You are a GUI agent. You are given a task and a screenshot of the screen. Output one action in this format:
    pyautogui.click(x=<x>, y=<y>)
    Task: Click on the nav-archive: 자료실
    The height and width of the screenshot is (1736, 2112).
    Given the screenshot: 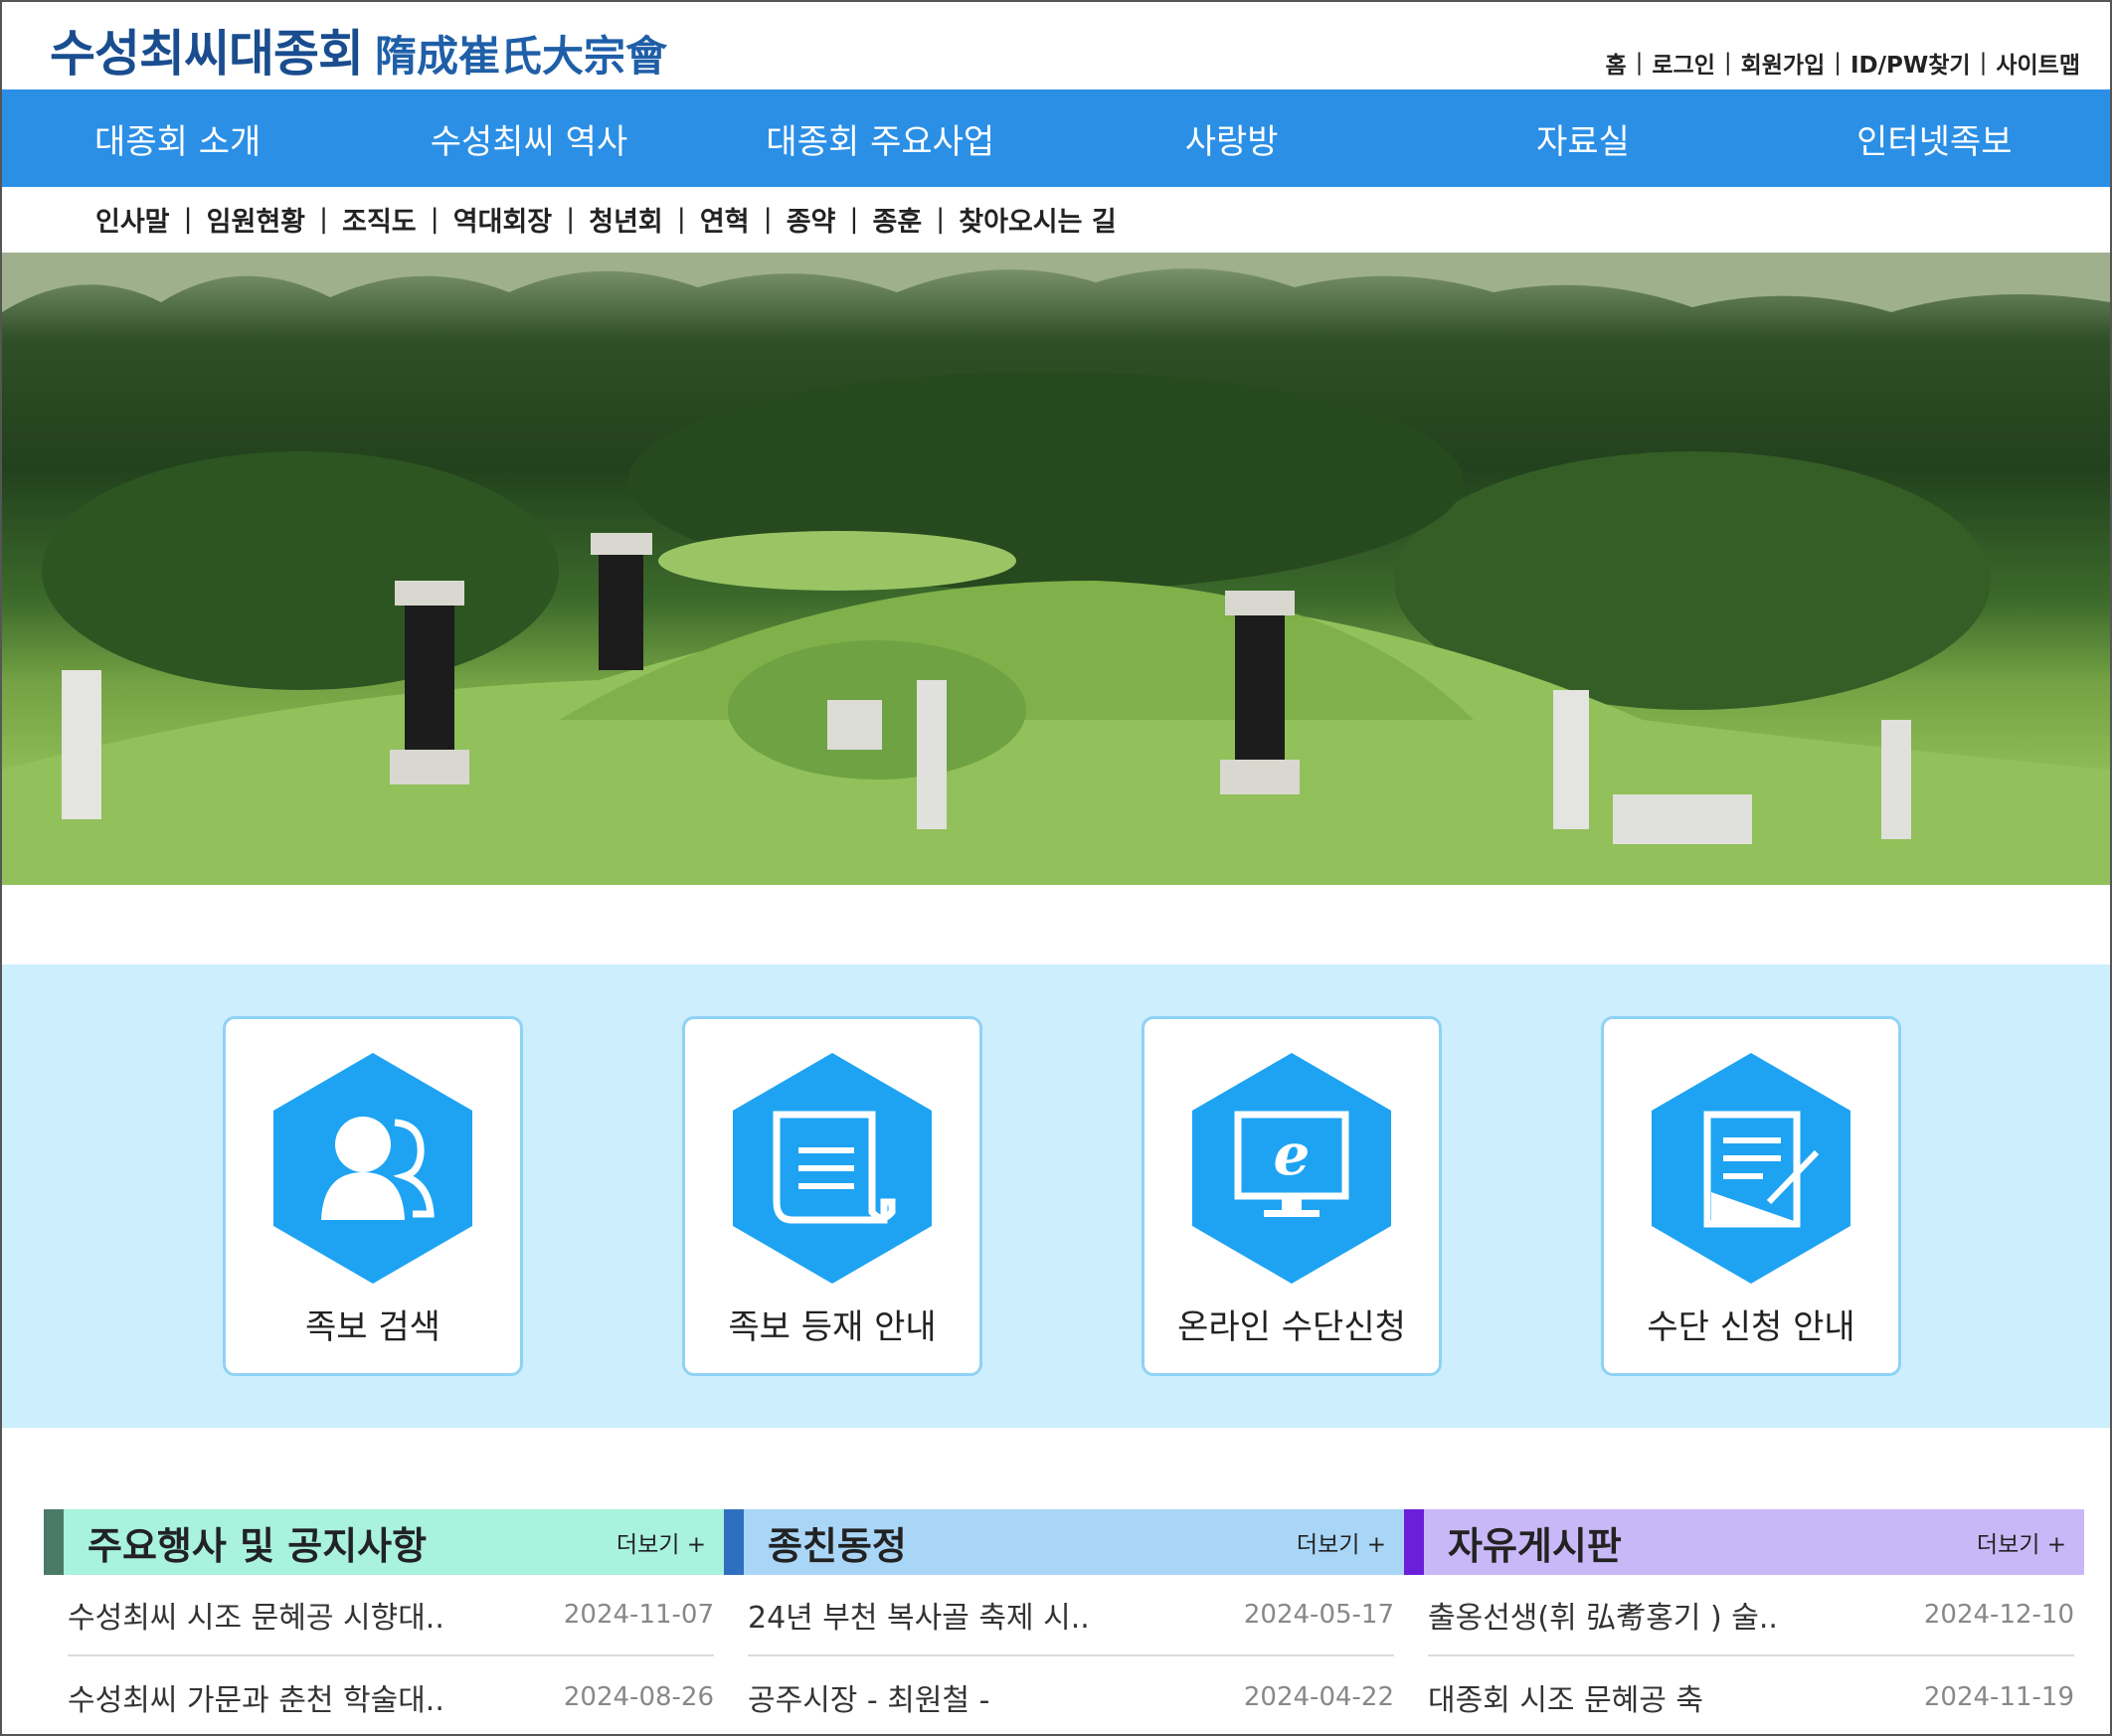 What is the action you would take?
    pyautogui.click(x=1582, y=138)
    